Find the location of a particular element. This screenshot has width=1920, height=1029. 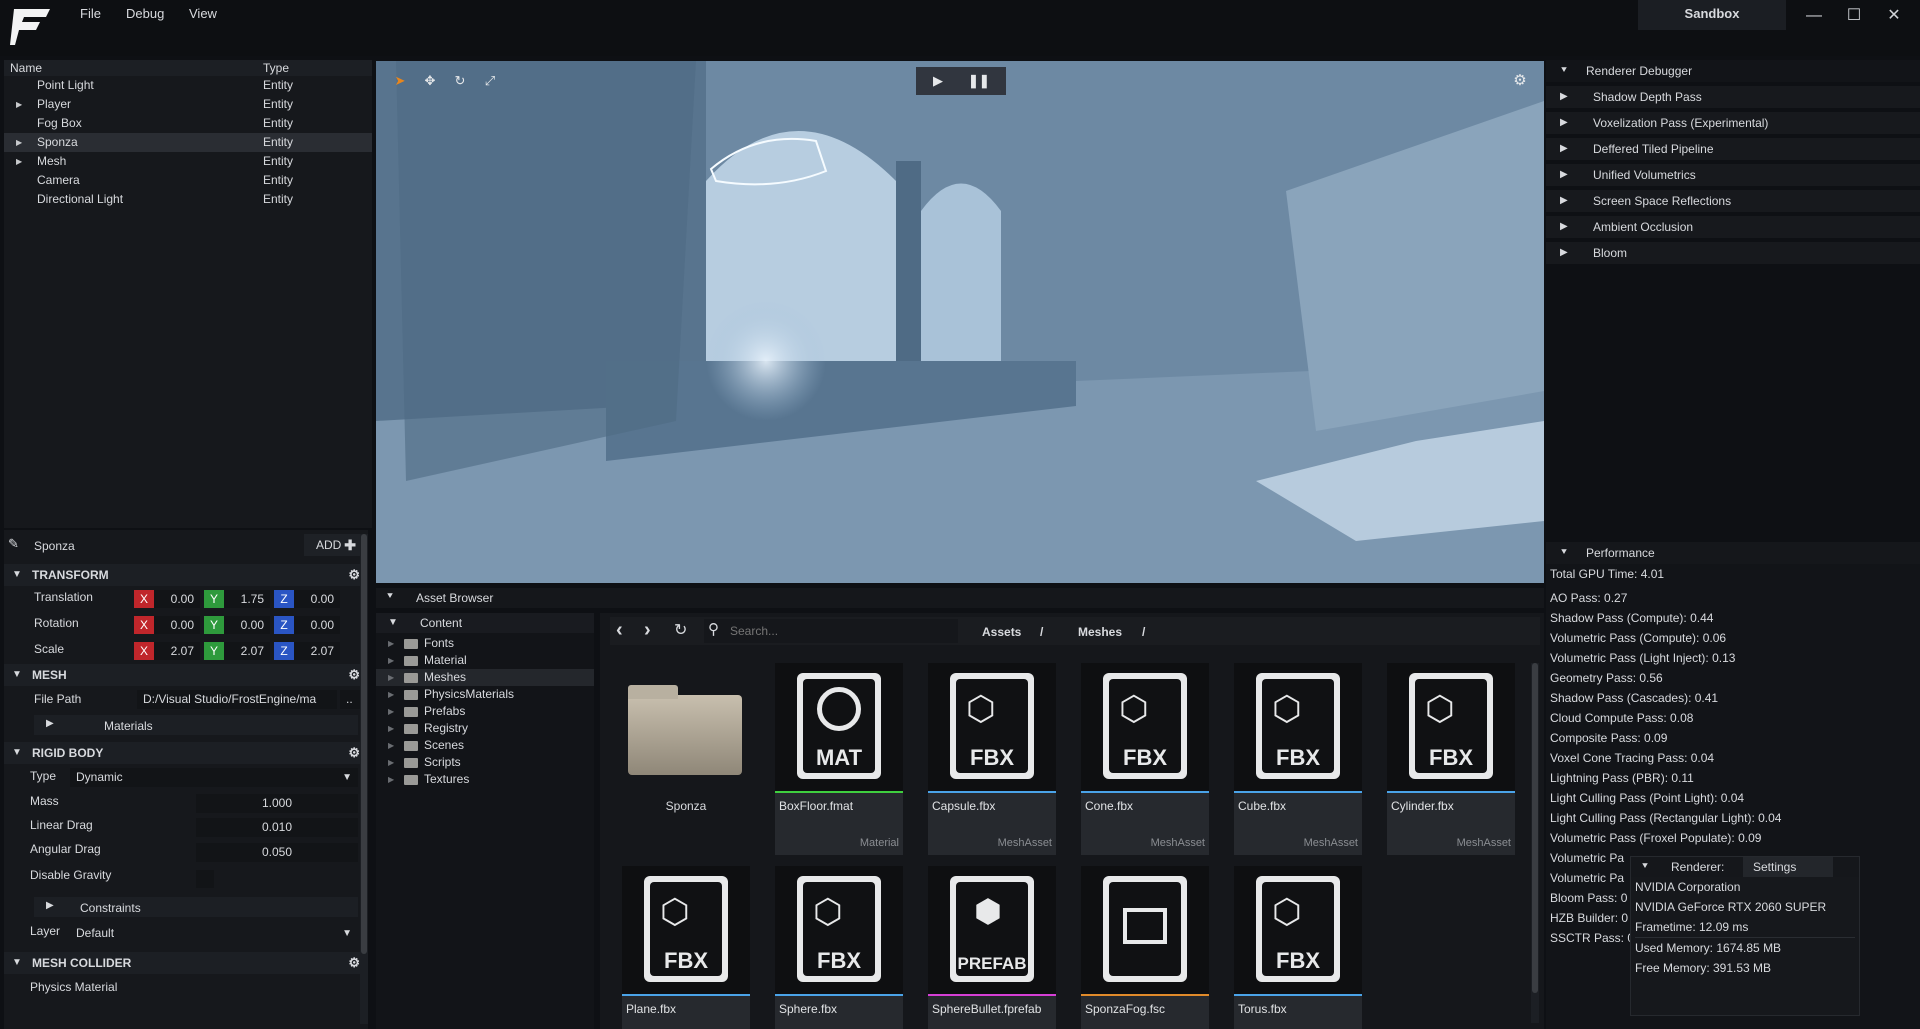

folder-item: ▶ Material is located at coordinates (485, 660).